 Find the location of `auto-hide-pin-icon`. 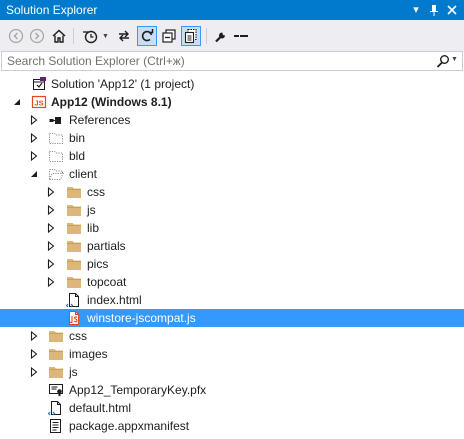

auto-hide-pin-icon is located at coordinates (434, 10).